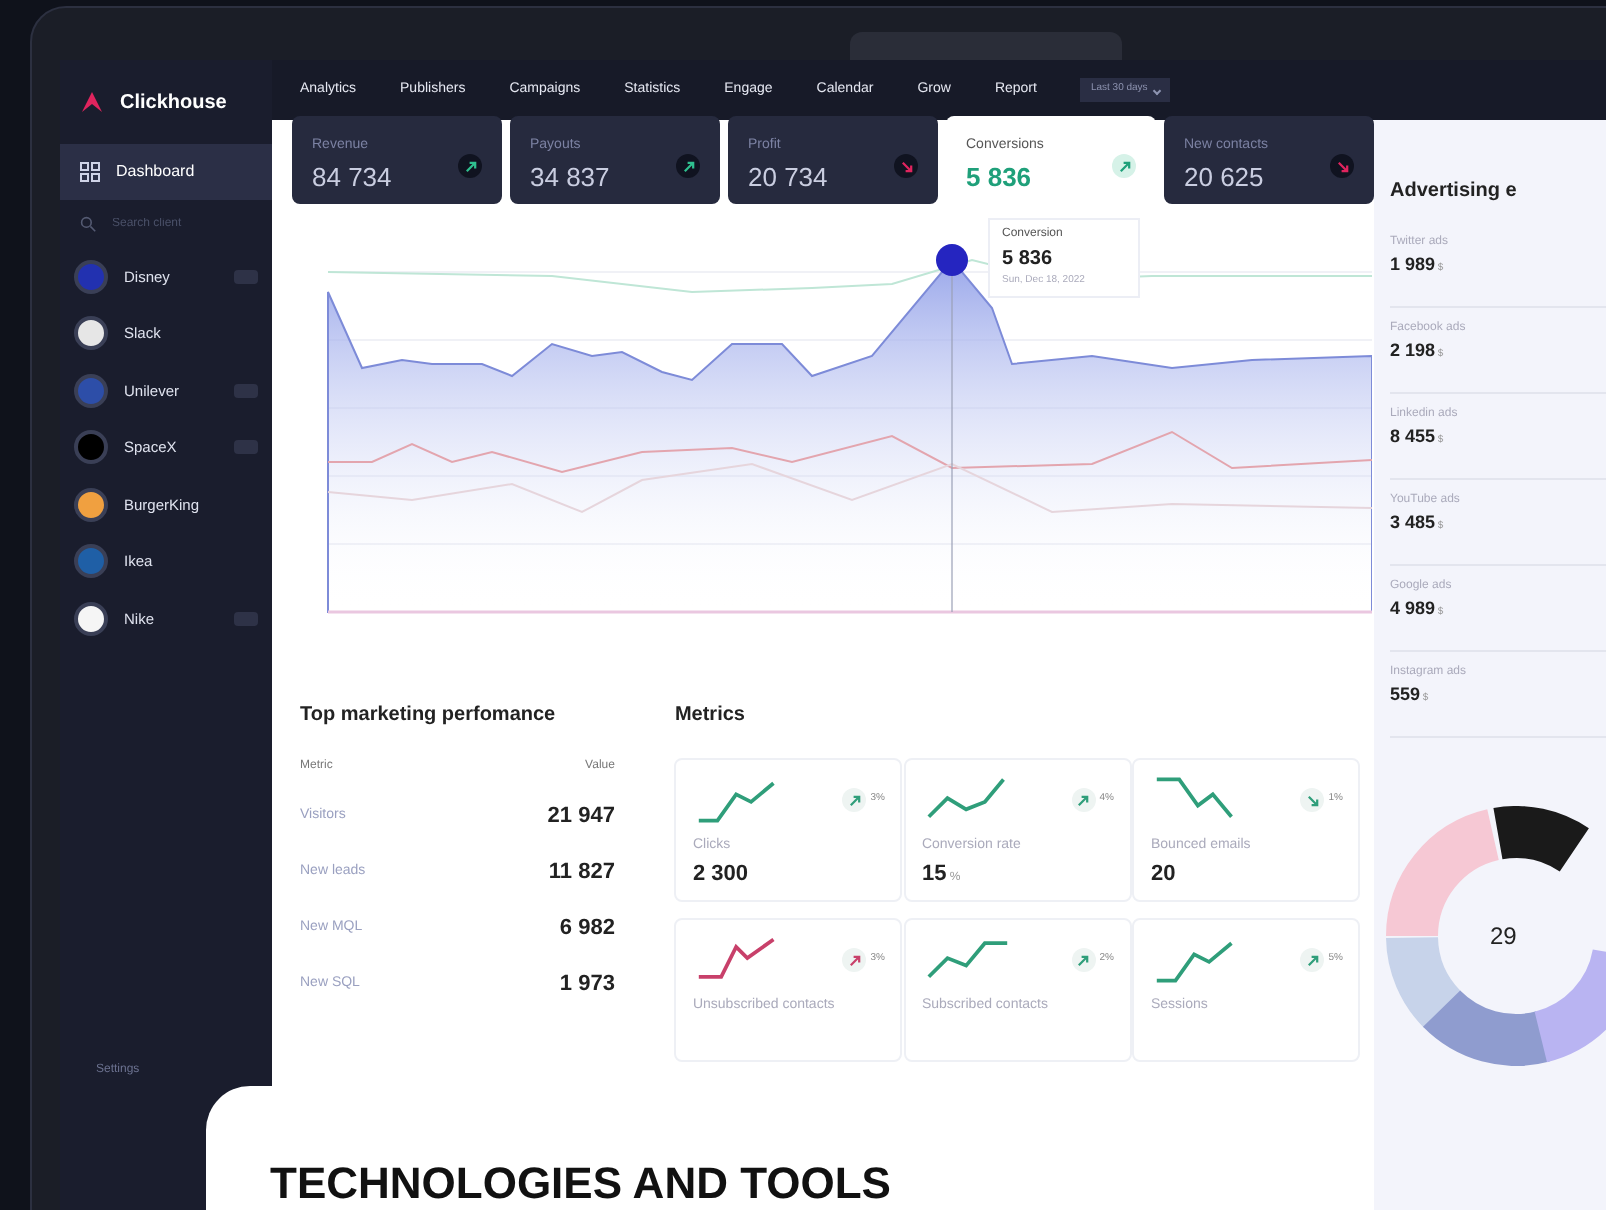  Describe the element at coordinates (581, 816) in the screenshot. I see `metric-value: 21 947` at that location.